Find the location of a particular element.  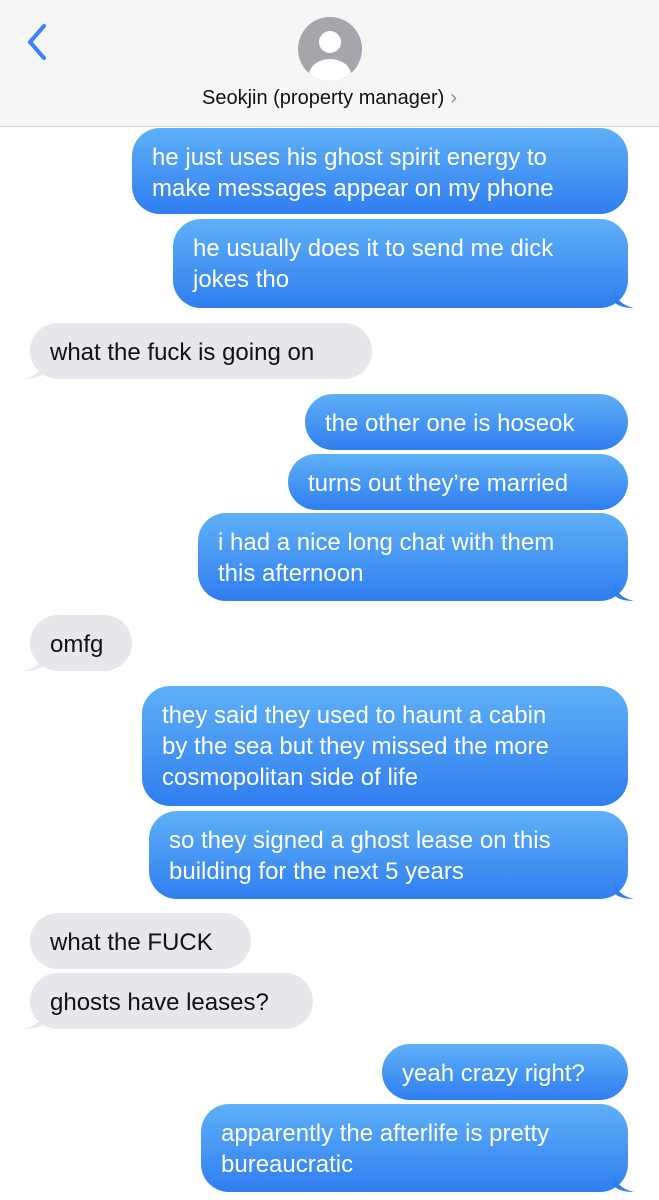

message-text-line: yeah crazy right? is located at coordinates (493, 1073).